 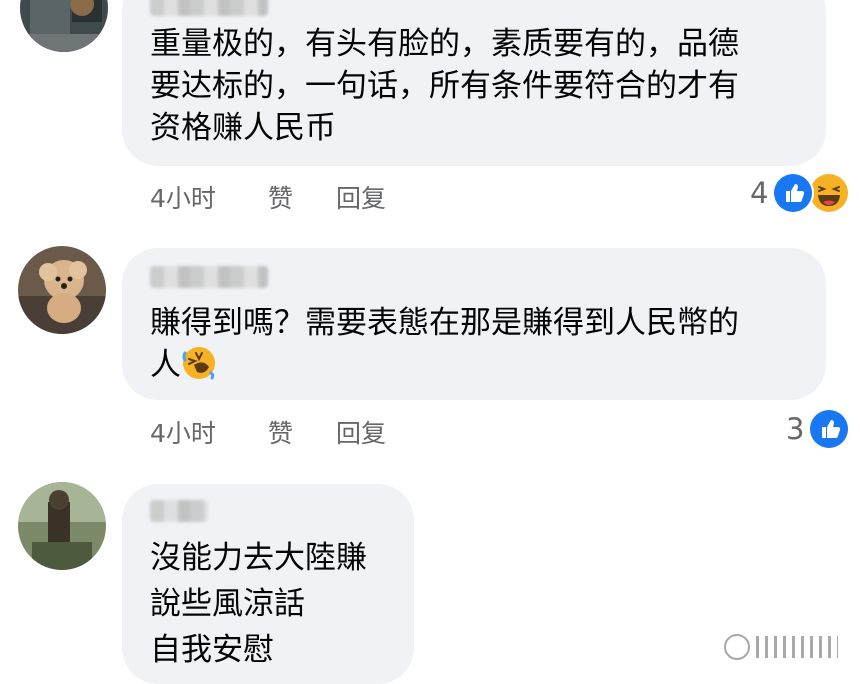 I want to click on comment-meta-1: 4小时 赞 回复, so click(x=268, y=197).